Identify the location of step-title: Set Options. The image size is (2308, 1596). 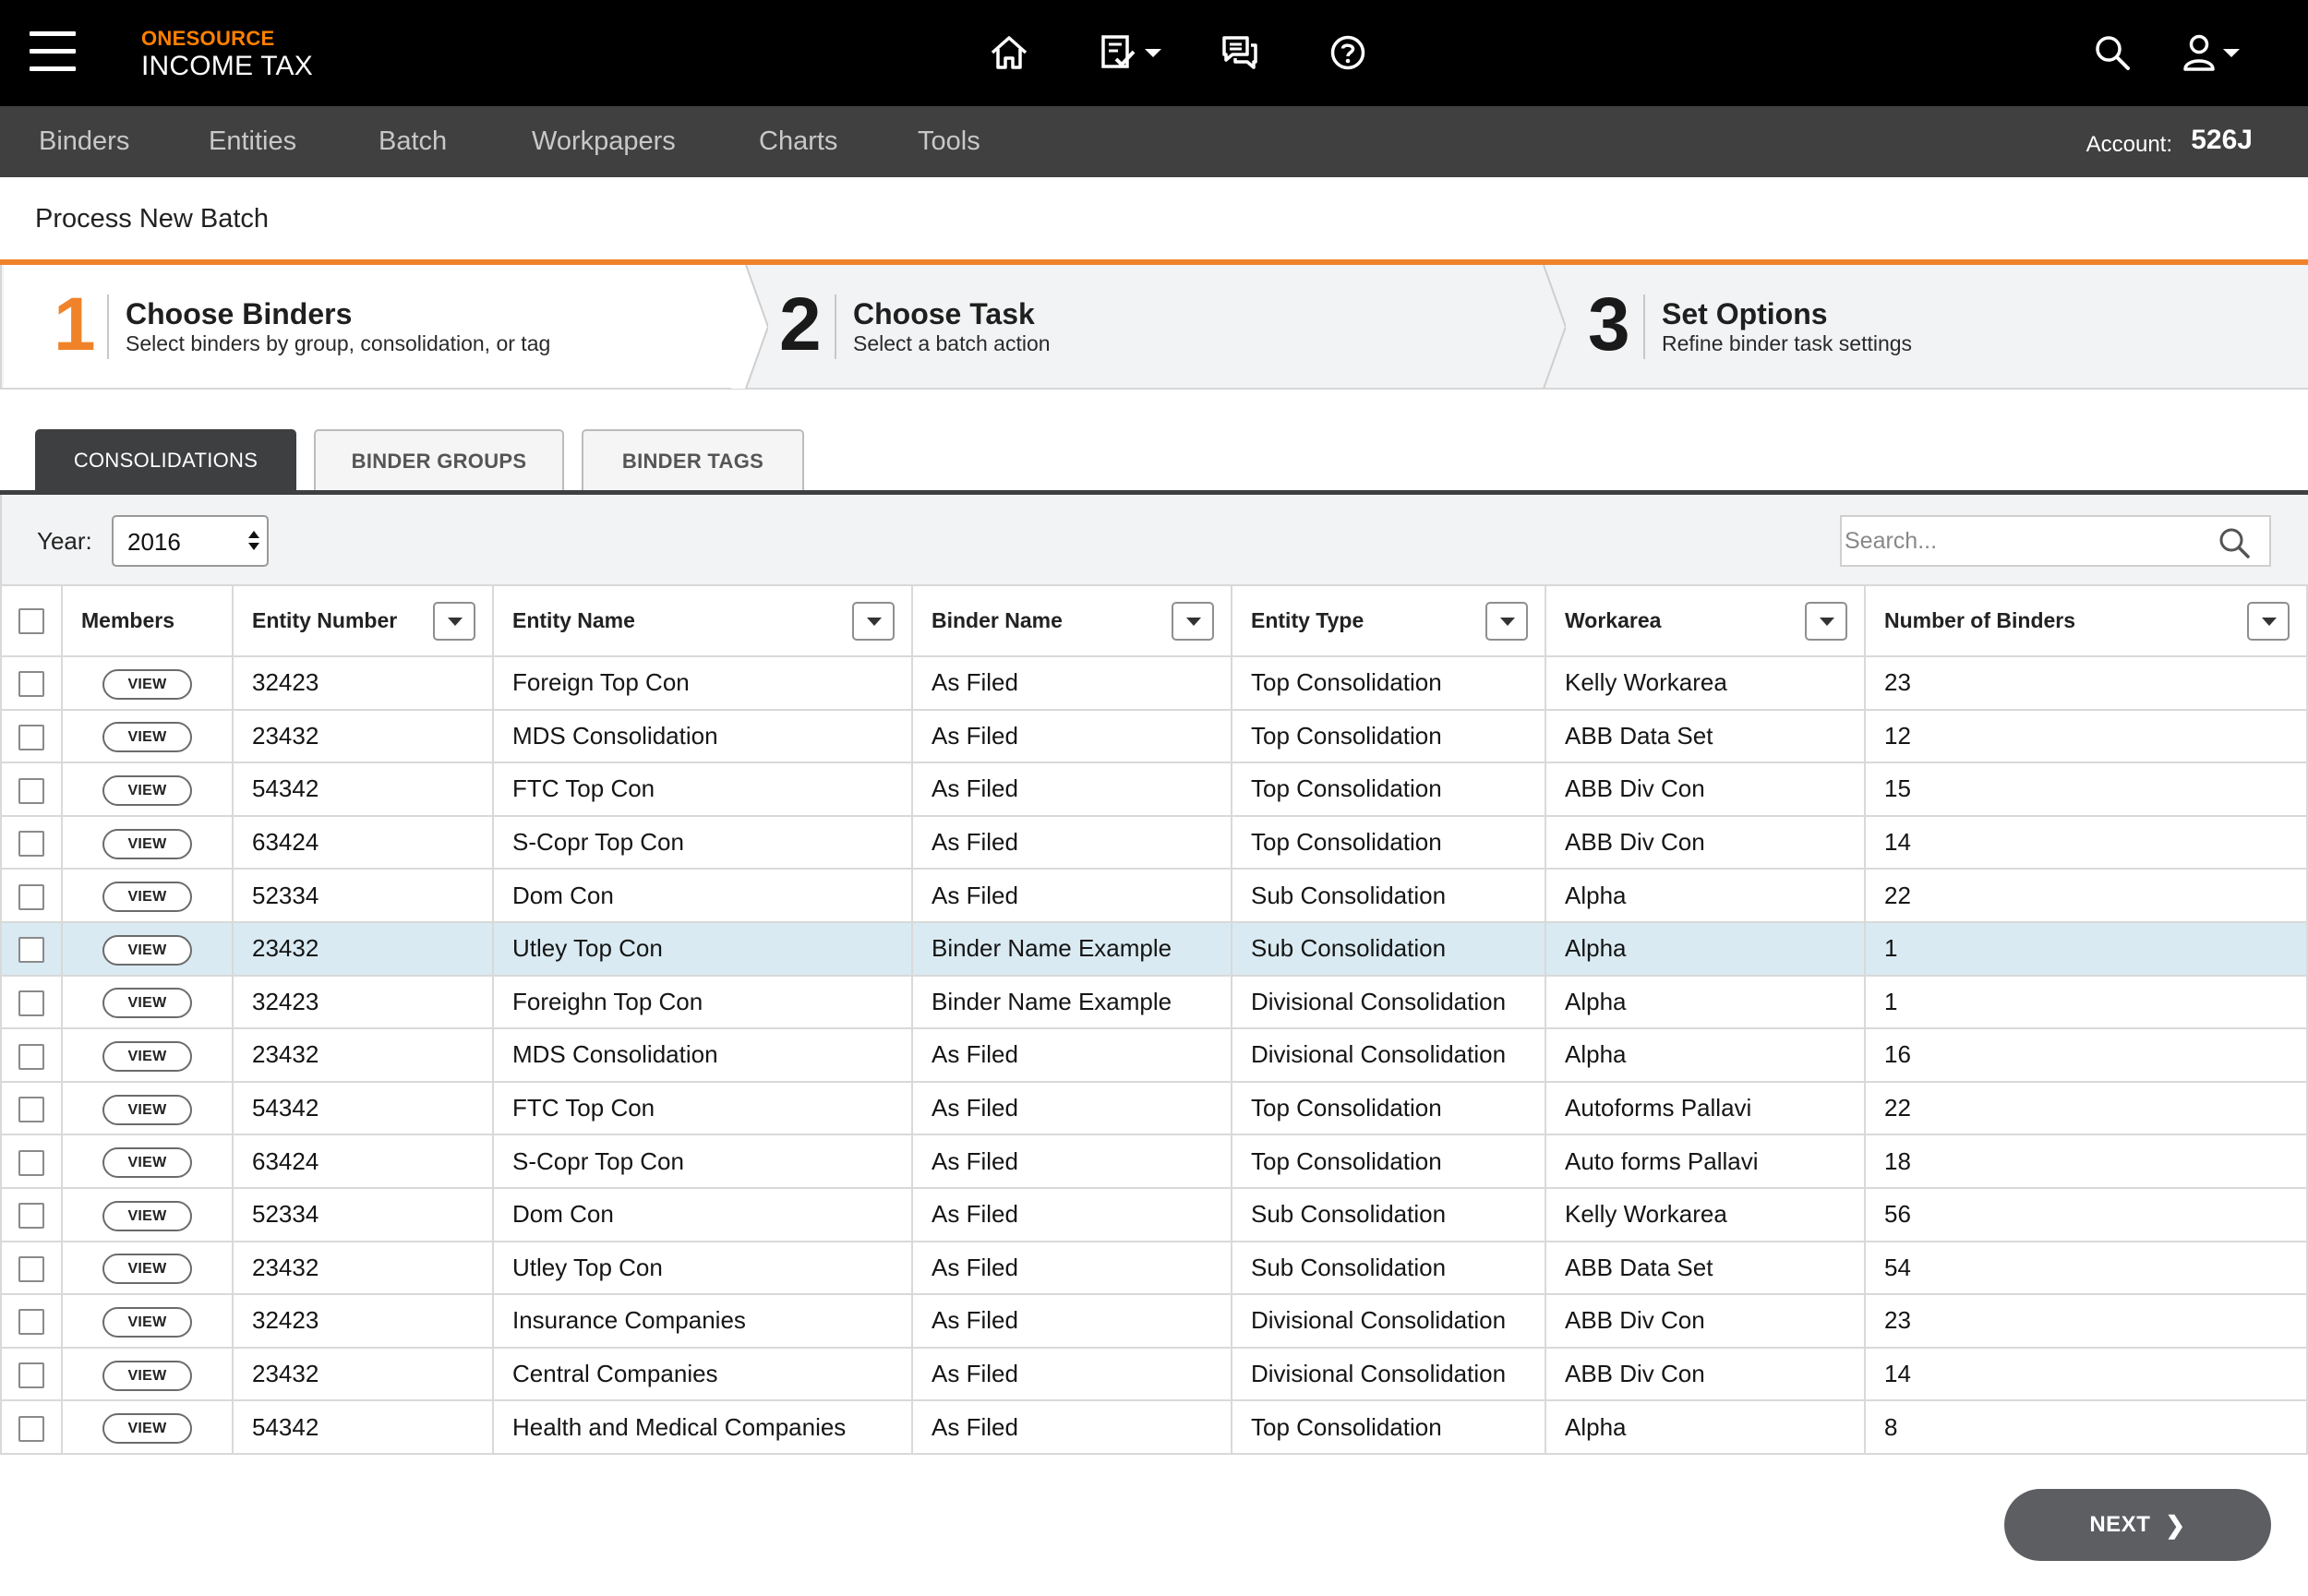
(1745, 313).